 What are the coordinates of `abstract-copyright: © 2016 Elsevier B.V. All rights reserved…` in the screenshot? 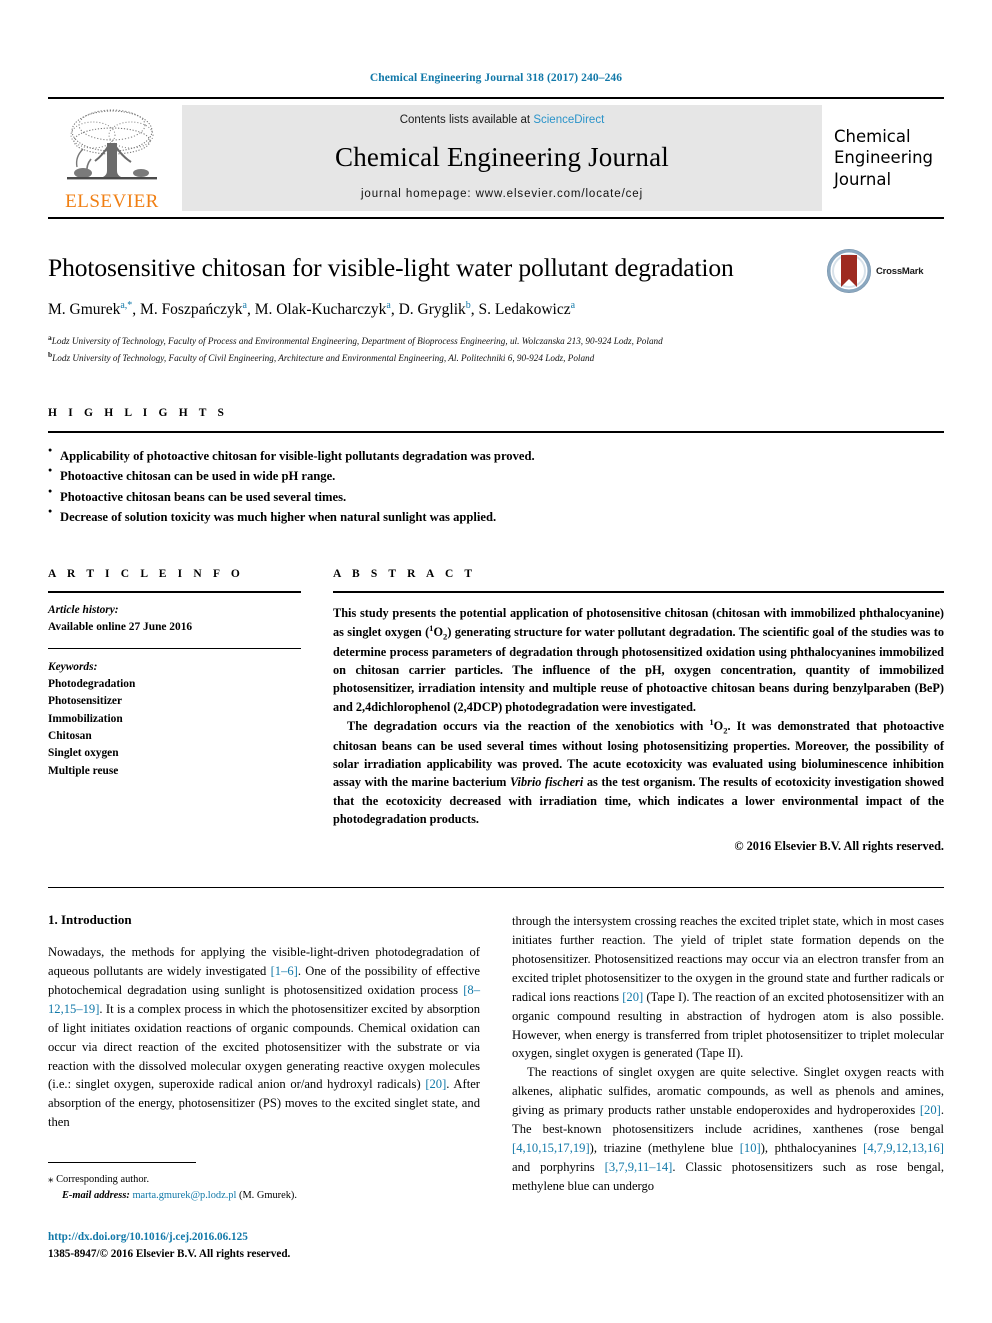 It's located at (839, 845).